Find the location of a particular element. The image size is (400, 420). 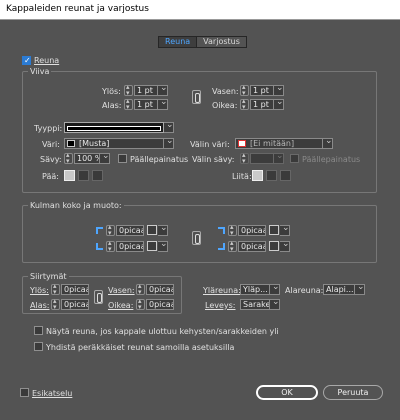

oikea-stepper is located at coordinates (244, 104).